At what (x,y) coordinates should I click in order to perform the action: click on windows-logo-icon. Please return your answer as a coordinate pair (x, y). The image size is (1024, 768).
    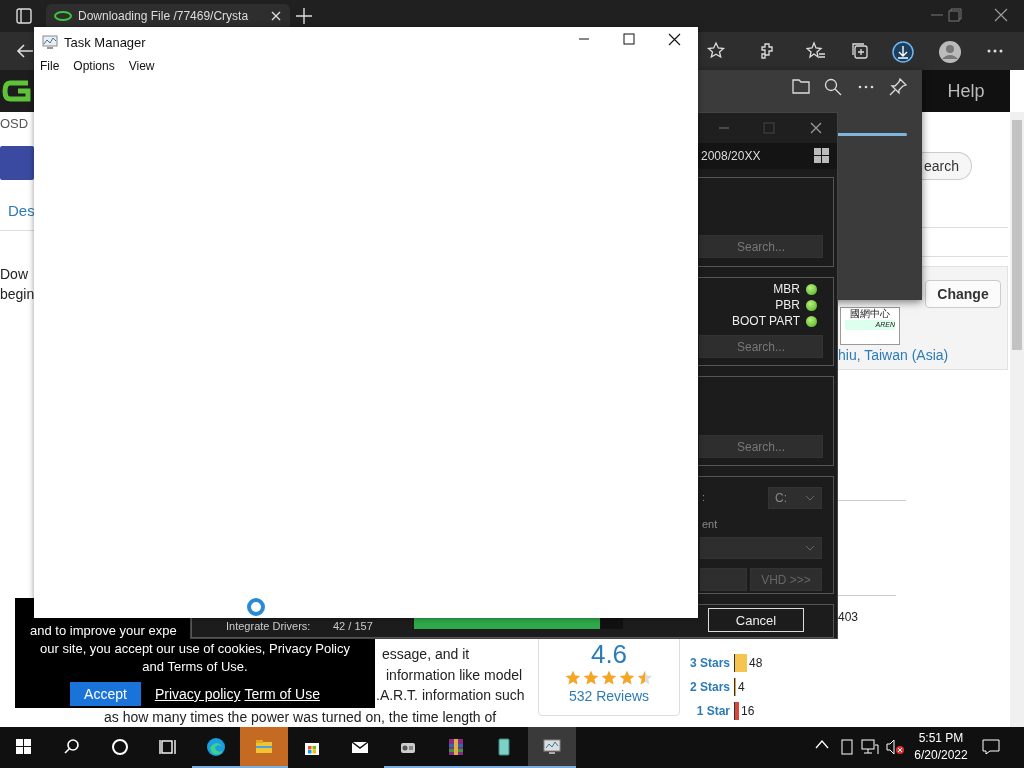
    Looking at the image, I should click on (821, 155).